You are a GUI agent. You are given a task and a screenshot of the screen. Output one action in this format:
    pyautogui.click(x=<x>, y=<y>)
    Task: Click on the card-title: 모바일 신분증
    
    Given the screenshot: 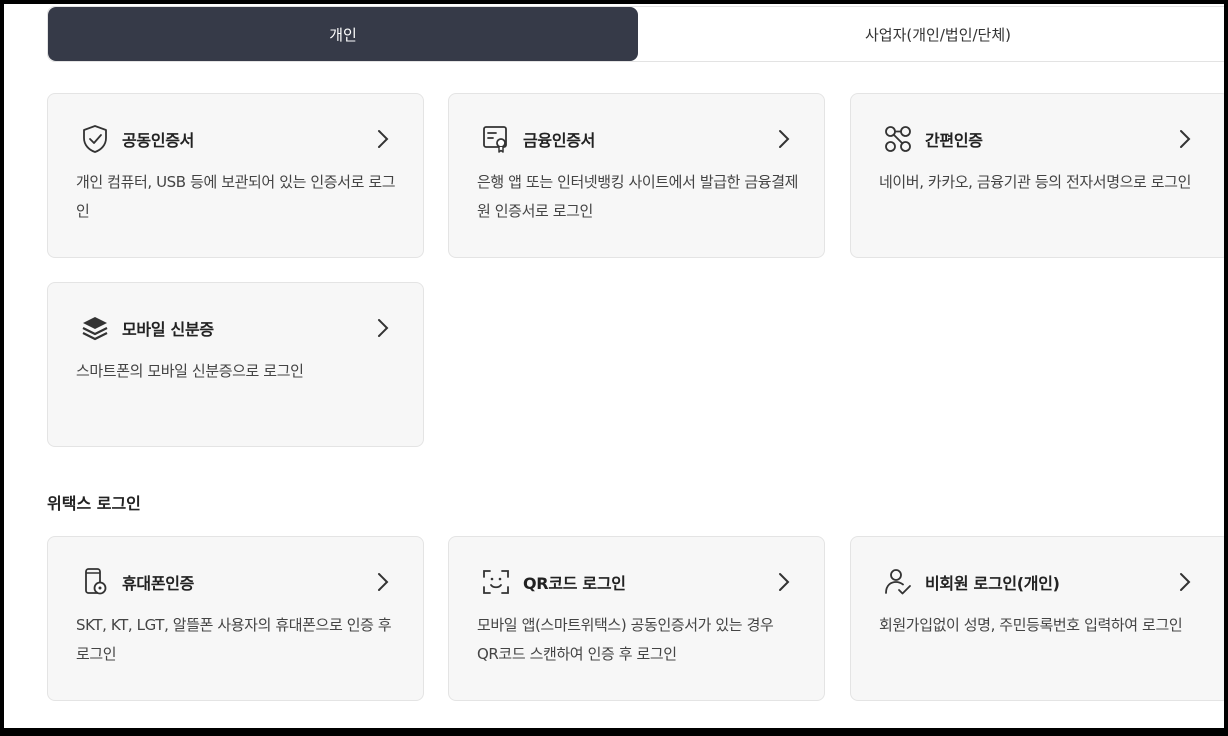 What is the action you would take?
    pyautogui.click(x=168, y=329)
    